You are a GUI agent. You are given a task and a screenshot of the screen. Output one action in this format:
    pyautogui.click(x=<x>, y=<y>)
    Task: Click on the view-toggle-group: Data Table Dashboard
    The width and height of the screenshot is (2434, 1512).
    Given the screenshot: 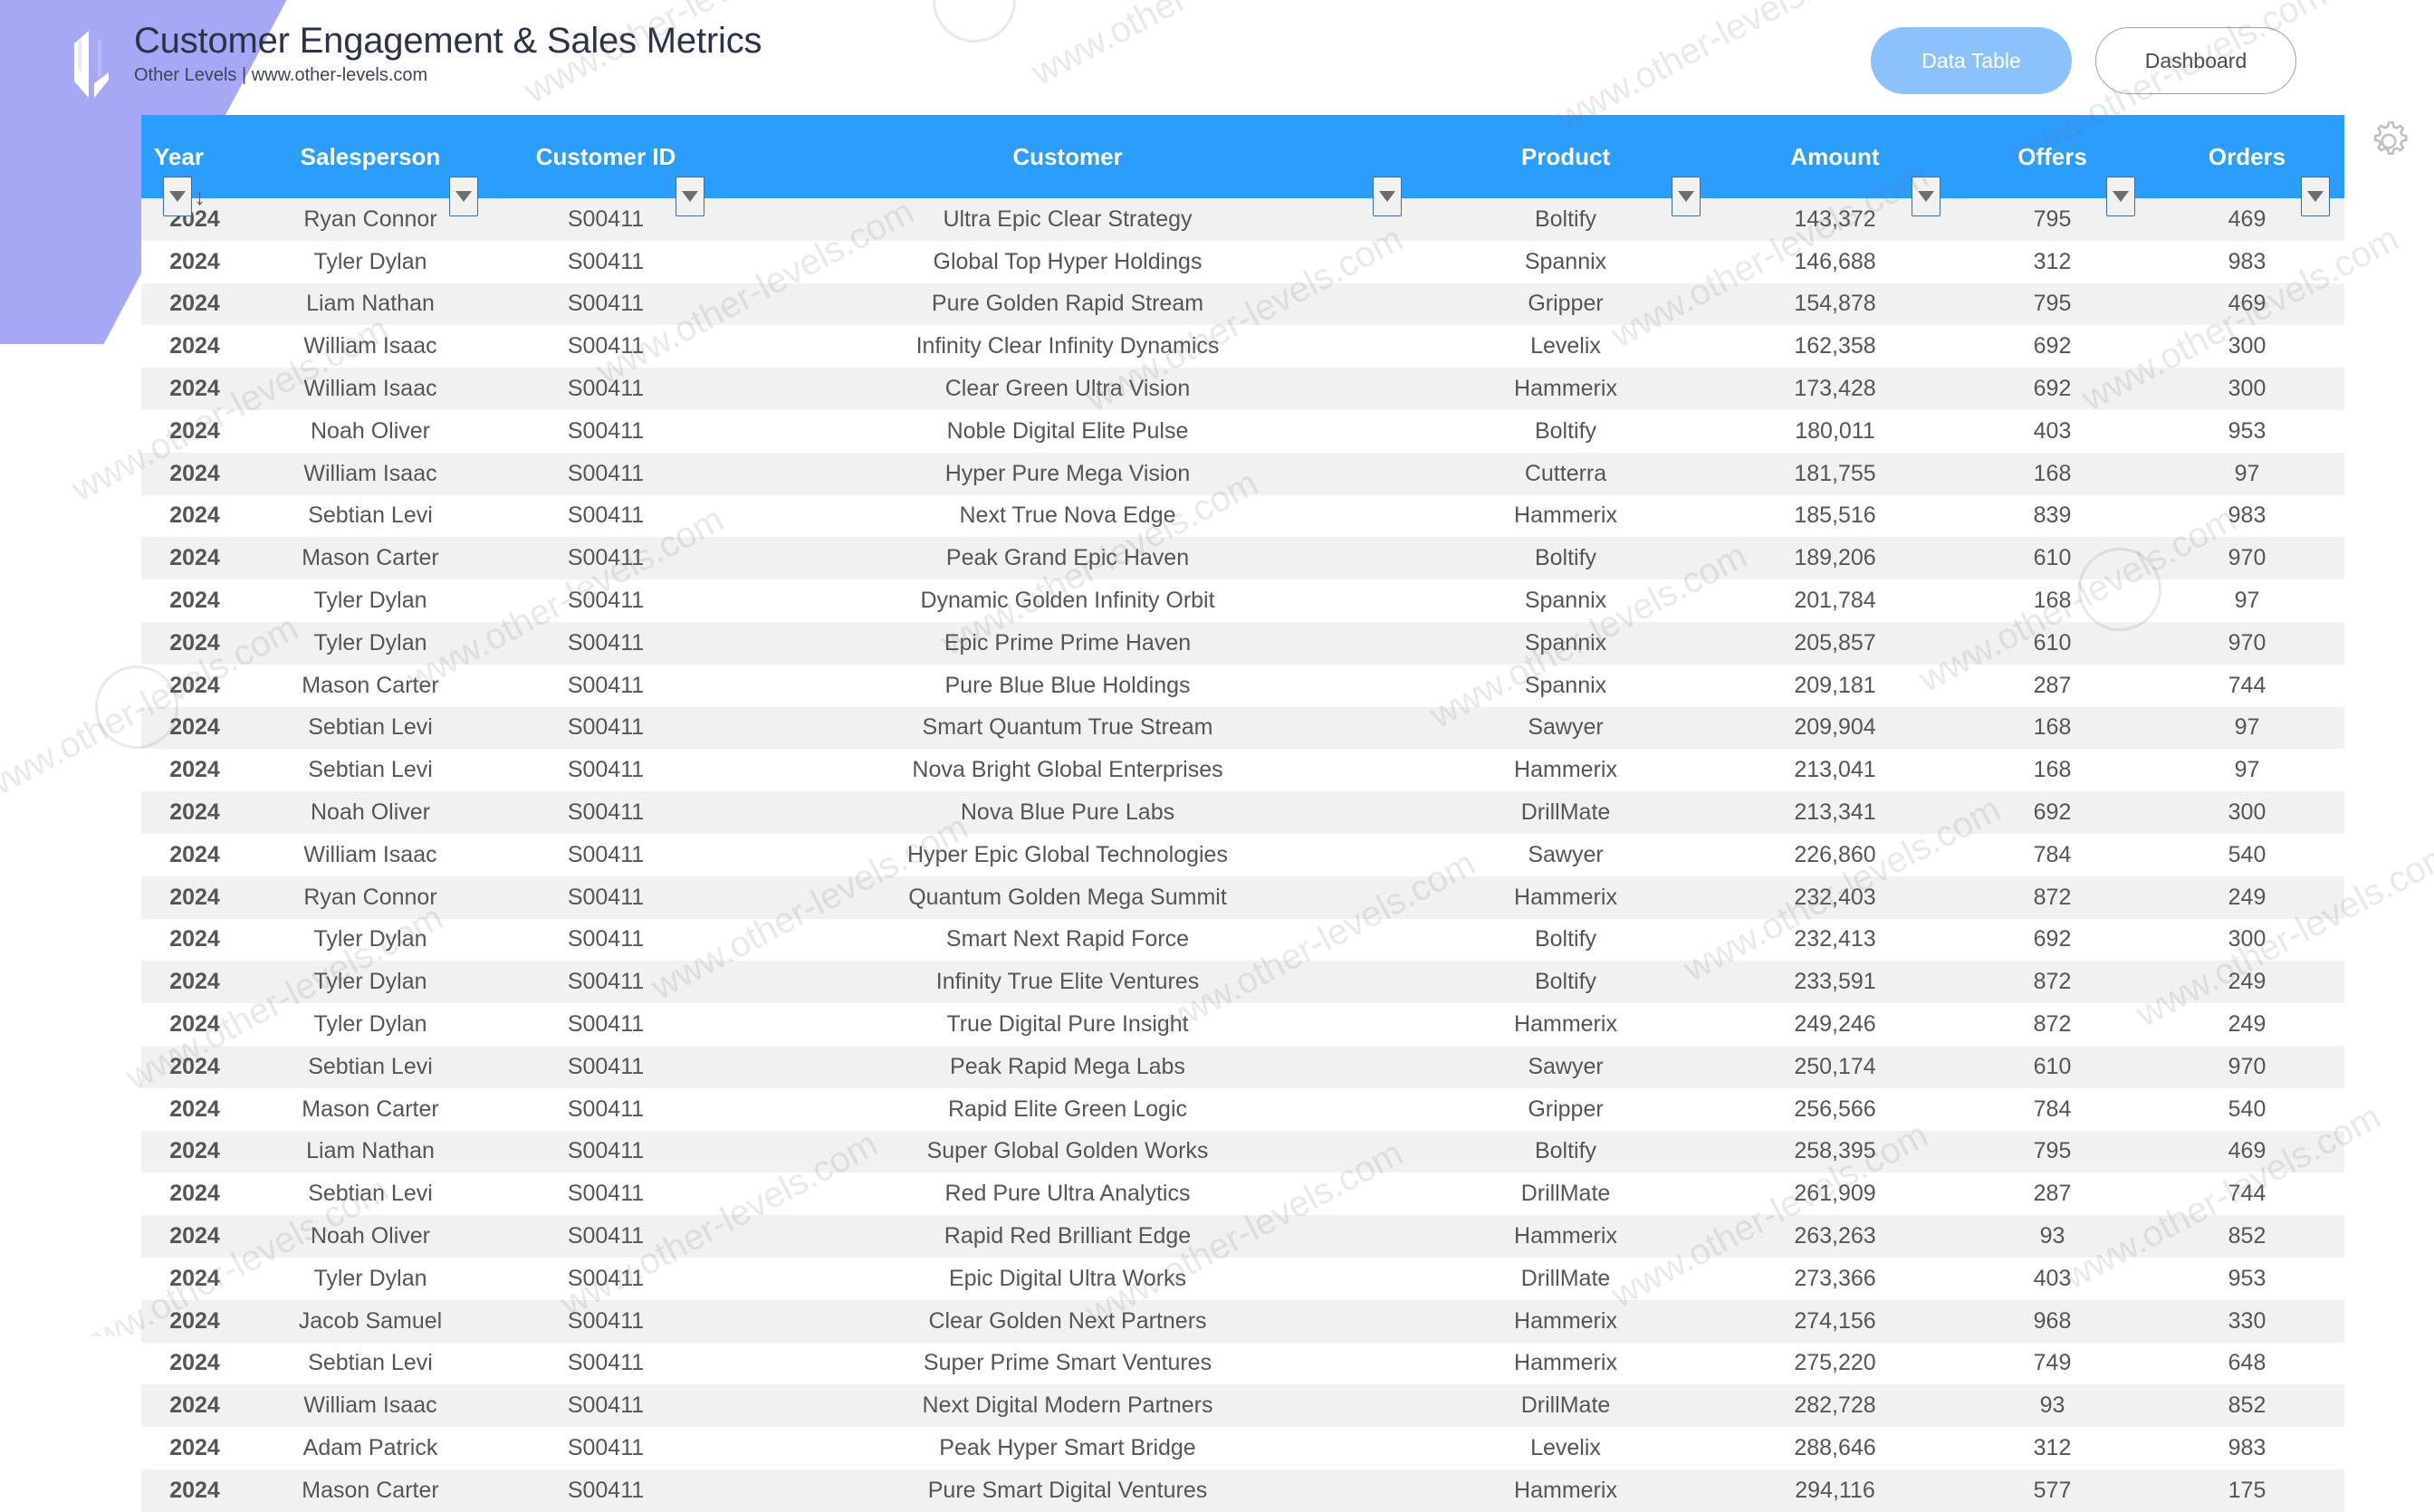 What is the action you would take?
    pyautogui.click(x=2083, y=61)
    